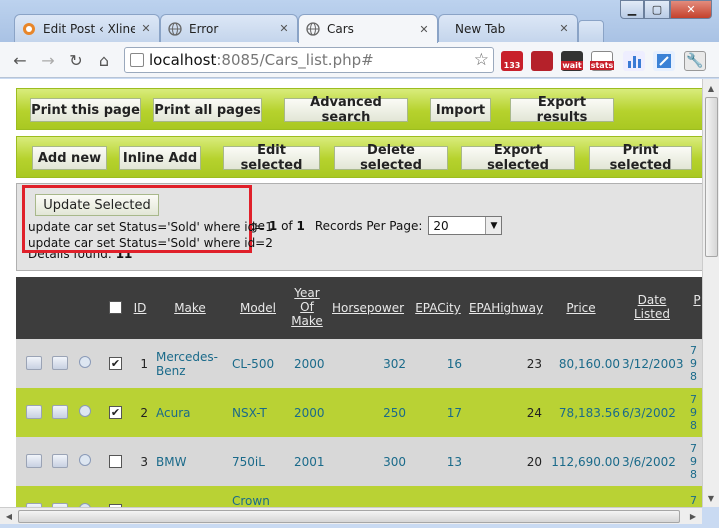 The width and height of the screenshot is (719, 528). I want to click on cell-price: 78,183.56, so click(583, 412).